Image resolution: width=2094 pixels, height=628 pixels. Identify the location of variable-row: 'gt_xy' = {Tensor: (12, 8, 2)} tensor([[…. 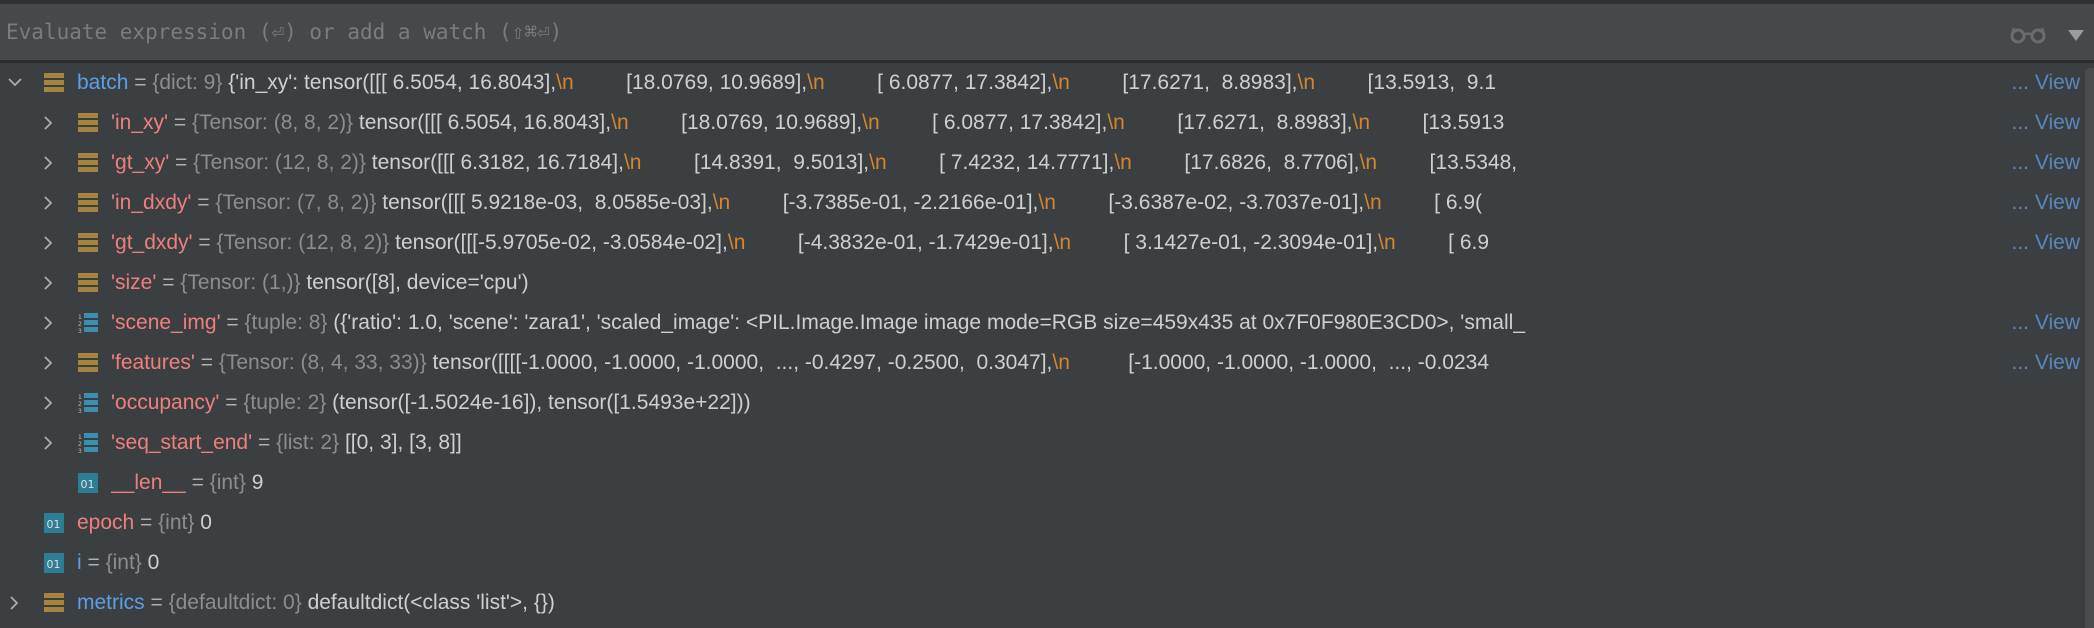
(1040, 163).